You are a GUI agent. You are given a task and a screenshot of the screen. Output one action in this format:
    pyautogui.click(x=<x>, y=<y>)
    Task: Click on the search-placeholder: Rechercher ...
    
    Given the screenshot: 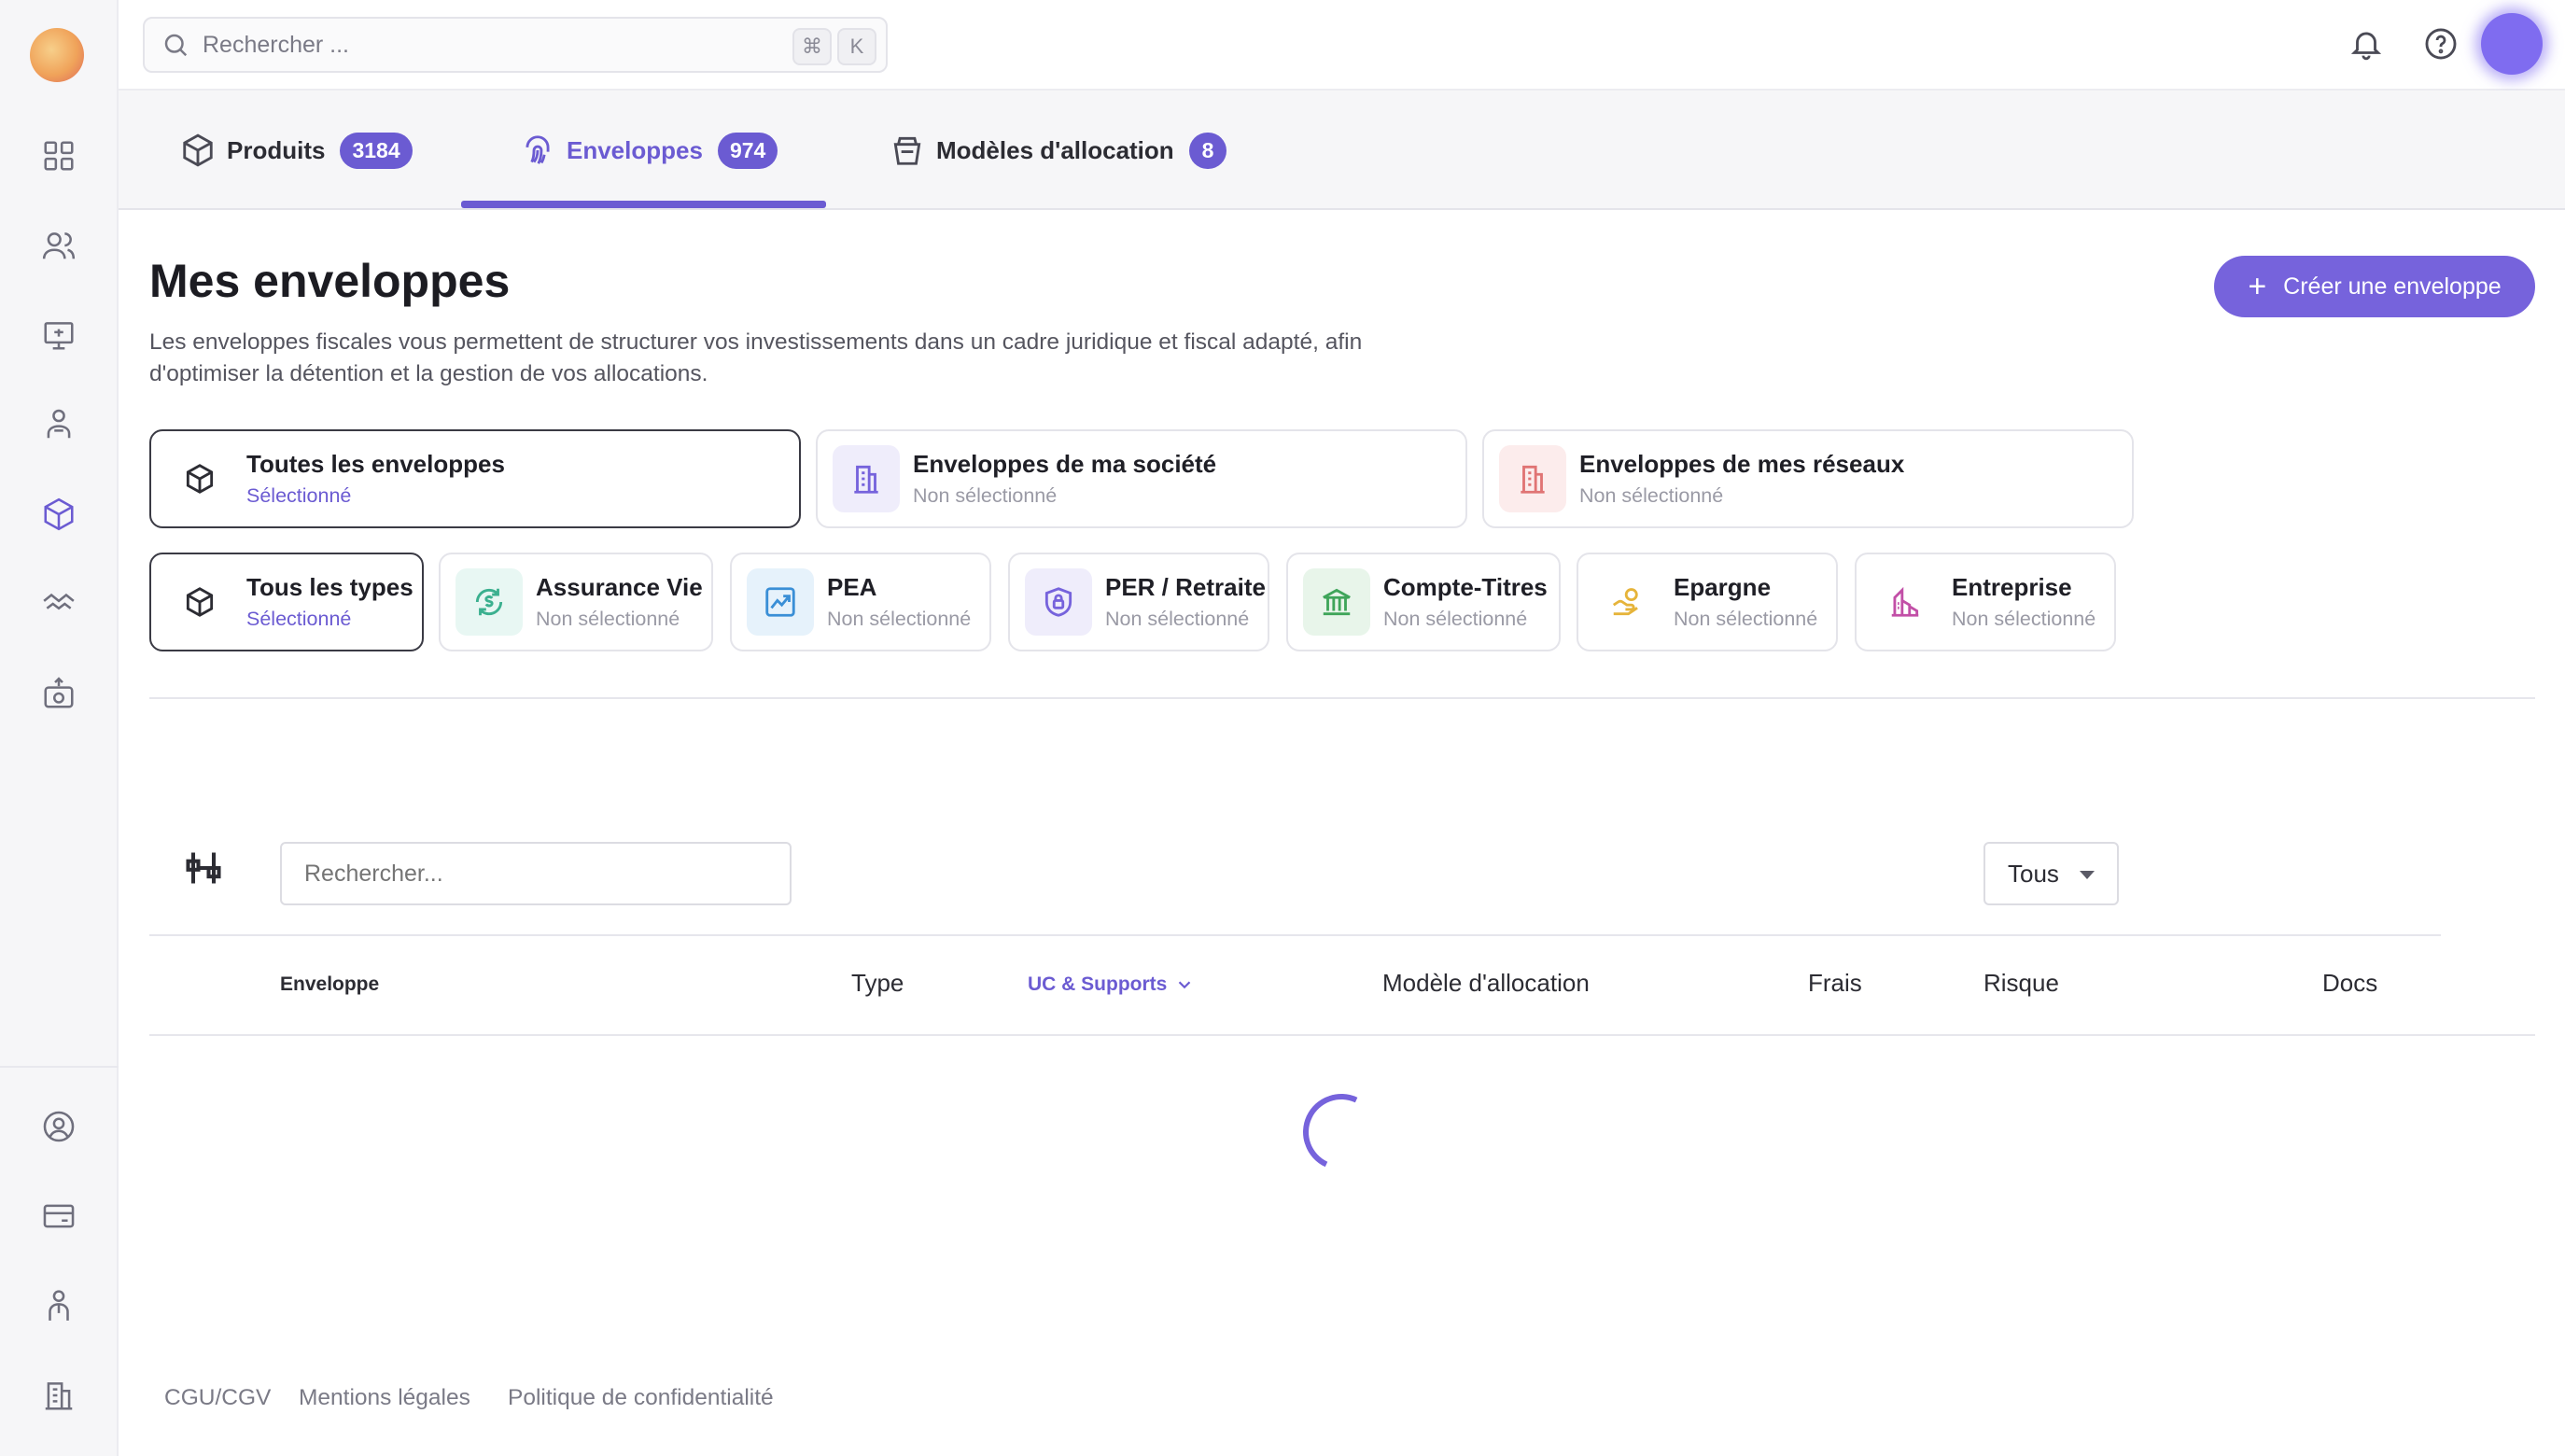 What is the action you would take?
    pyautogui.click(x=276, y=44)
    